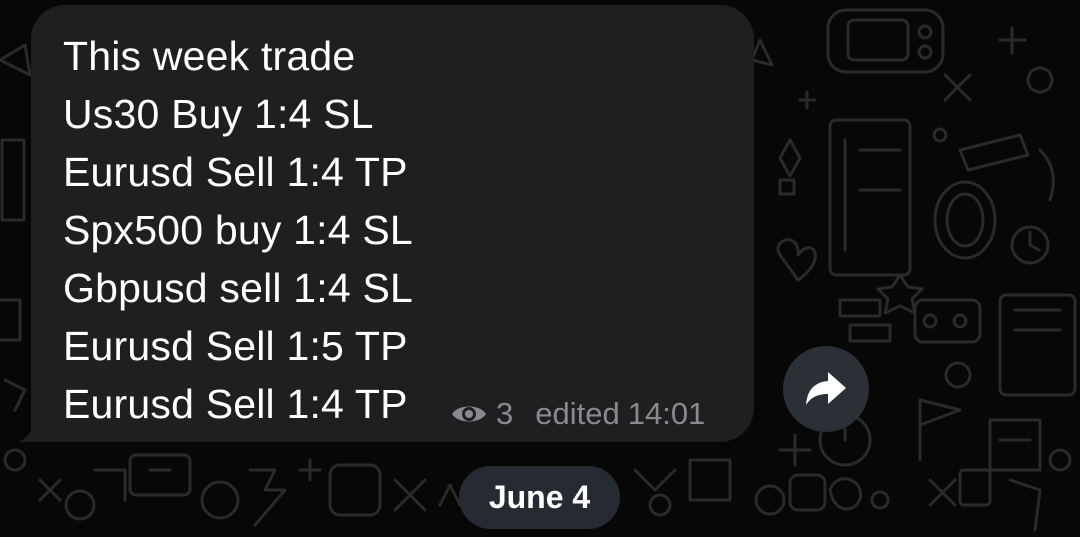 The width and height of the screenshot is (1080, 537). Describe the element at coordinates (218, 114) in the screenshot. I see `message-line: Us30 Buy 1:4 SL` at that location.